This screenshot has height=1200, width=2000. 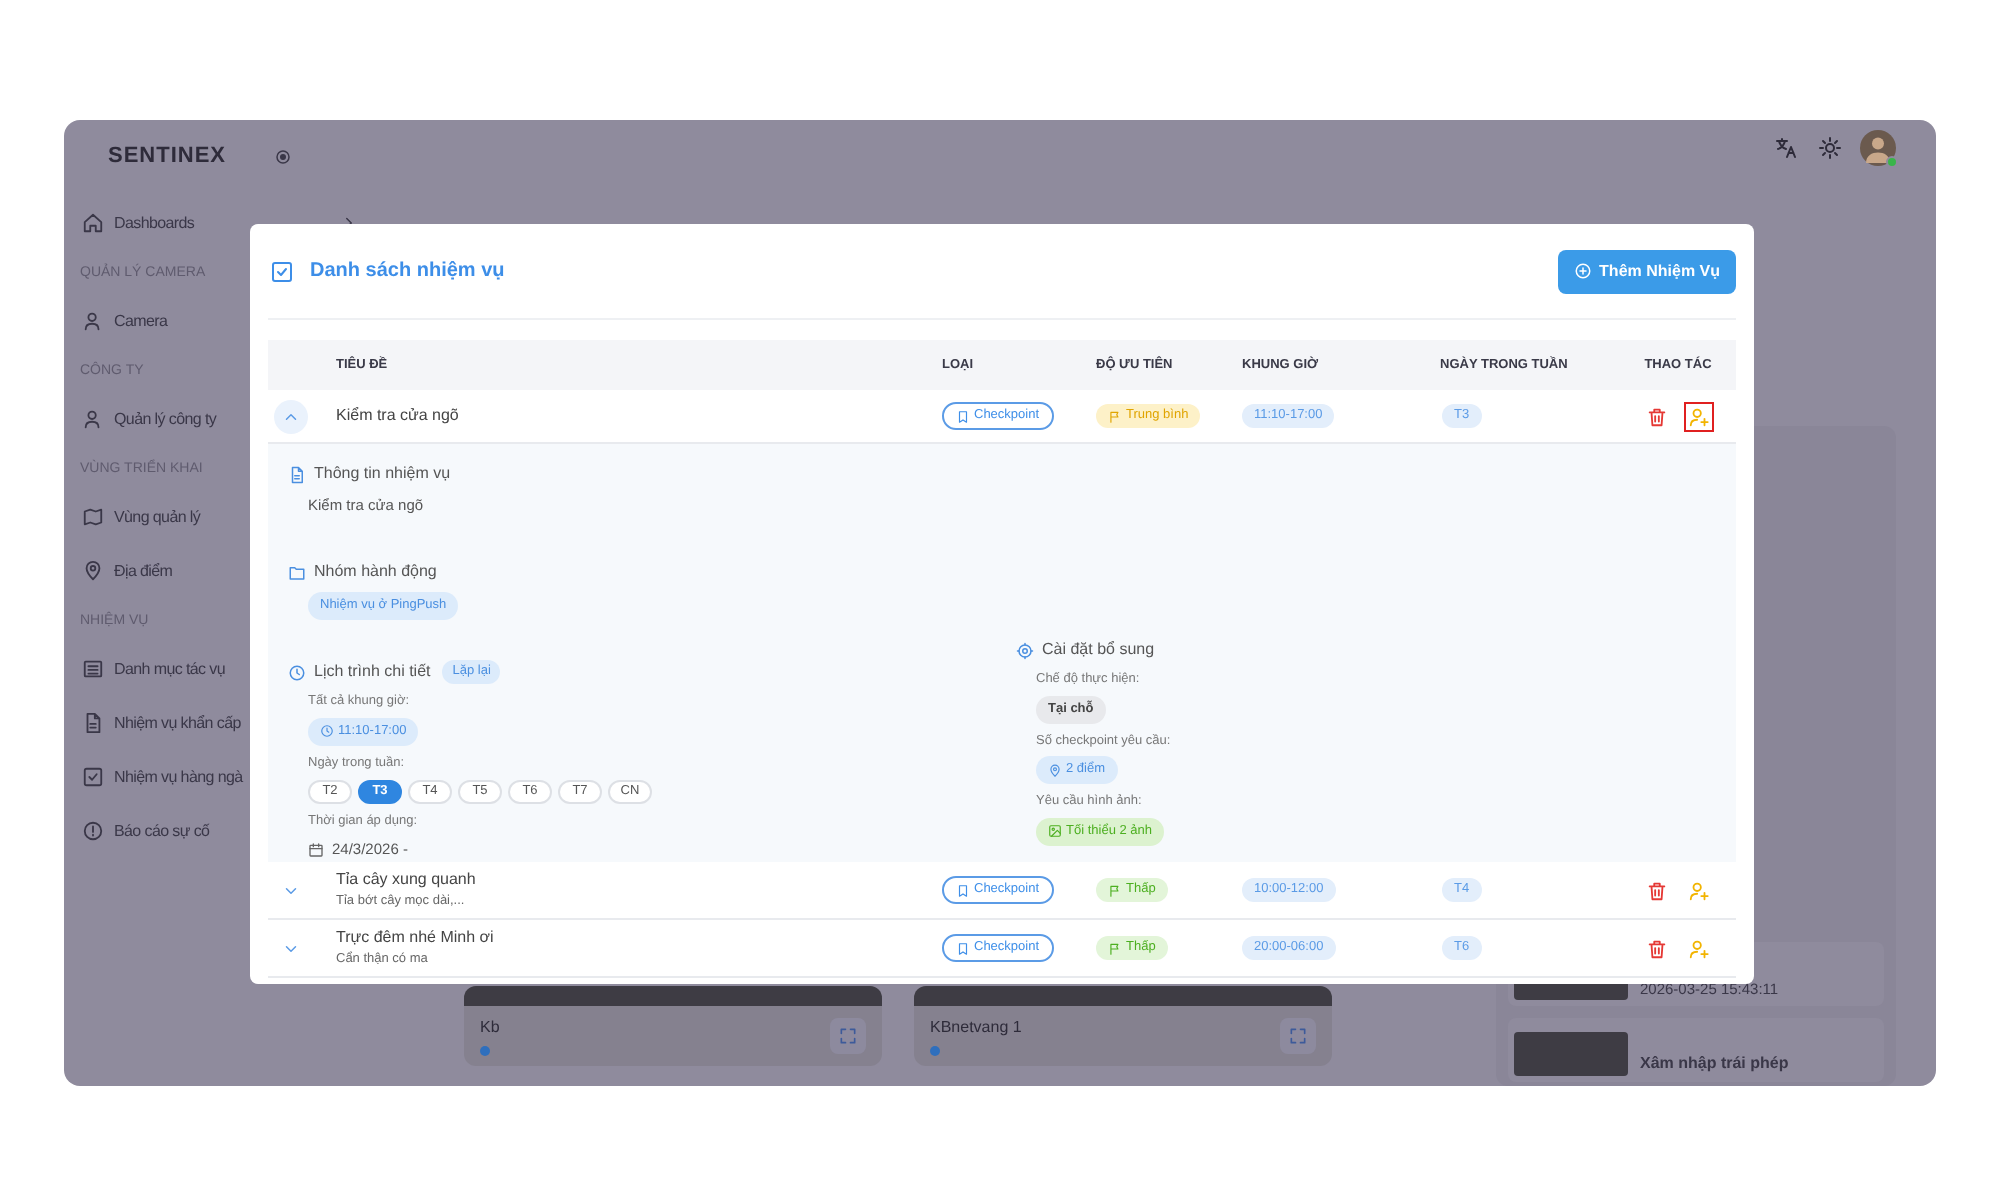 What do you see at coordinates (161, 777) in the screenshot?
I see `sidebar-item: Nhiệm vụ hàng ngà` at bounding box center [161, 777].